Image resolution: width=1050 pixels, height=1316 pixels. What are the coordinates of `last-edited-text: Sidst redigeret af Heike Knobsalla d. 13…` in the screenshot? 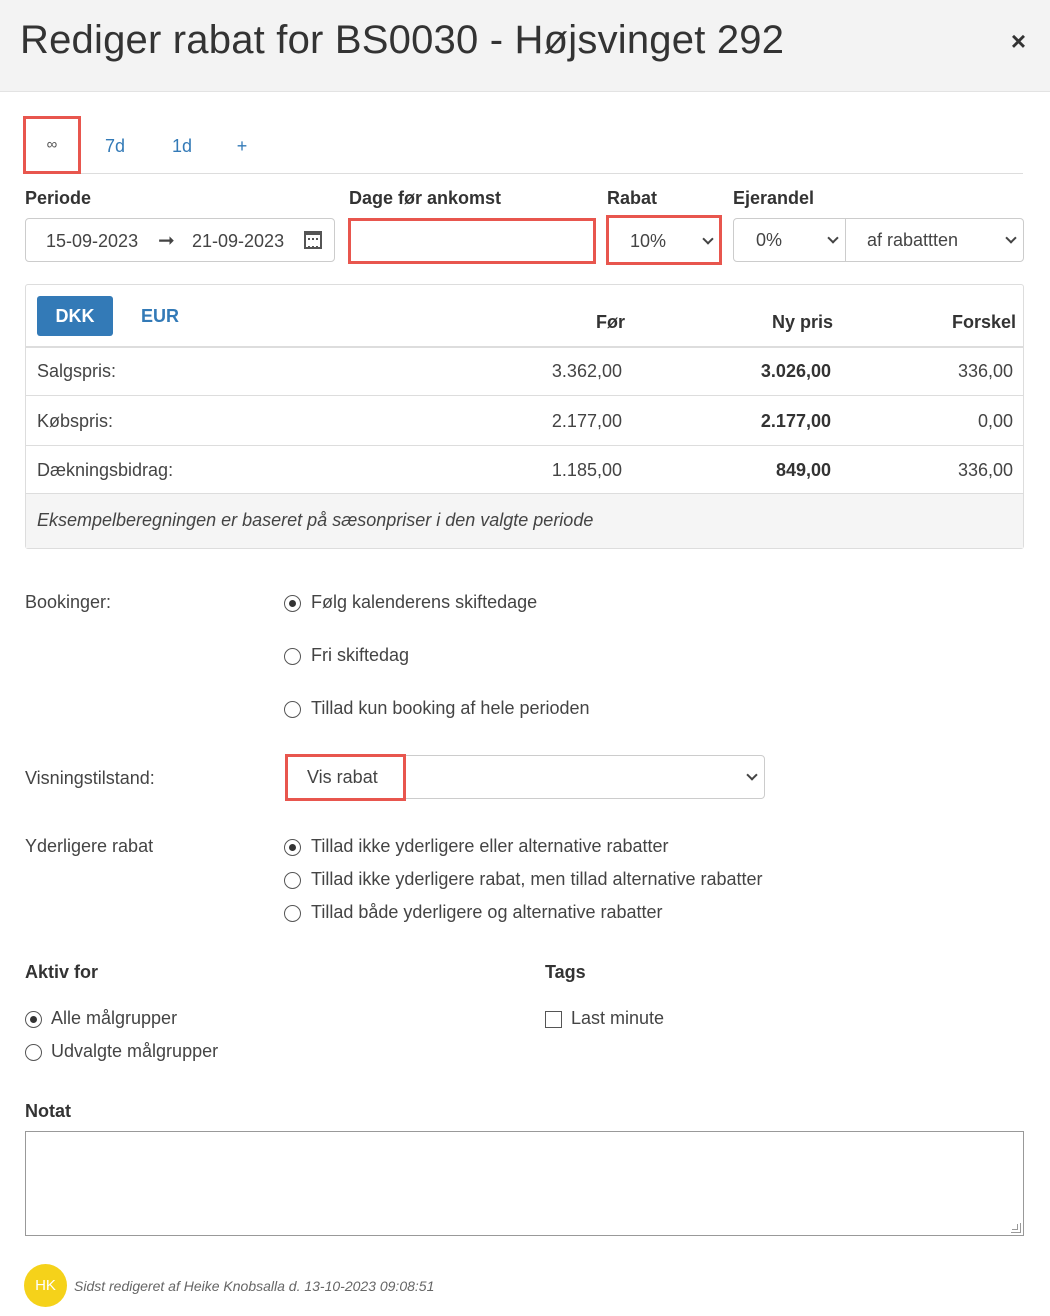 It's located at (254, 1286).